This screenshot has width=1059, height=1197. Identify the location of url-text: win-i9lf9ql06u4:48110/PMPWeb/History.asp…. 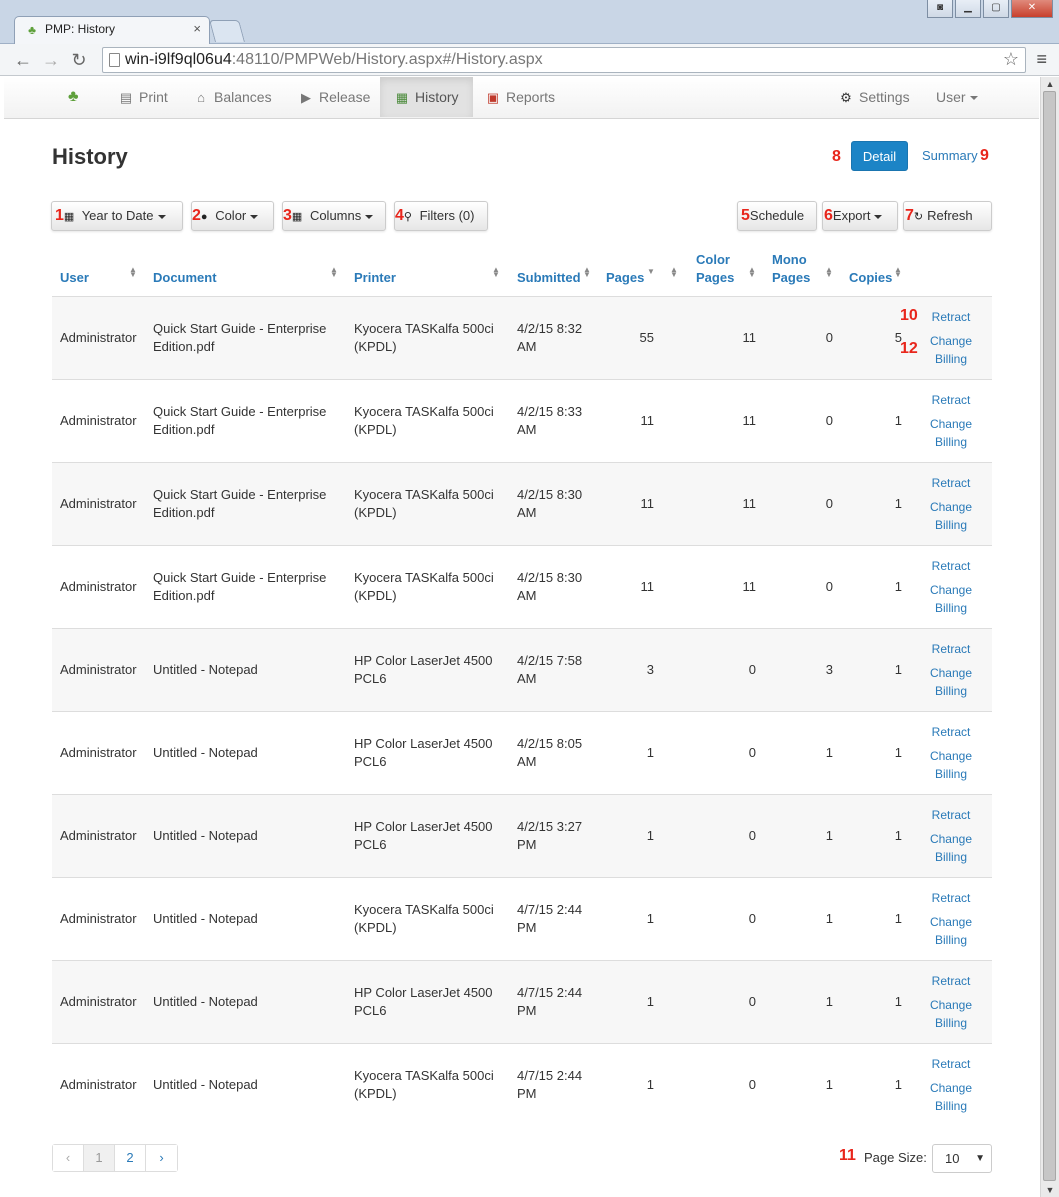
(334, 59).